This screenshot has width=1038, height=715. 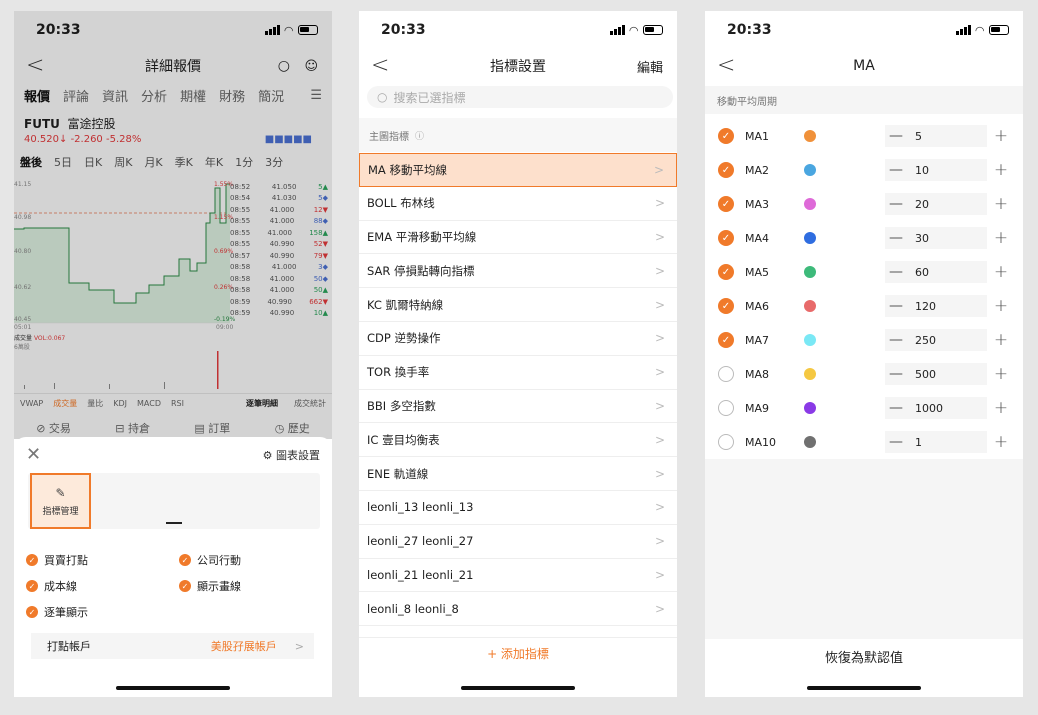 I want to click on ma-row: ✓ MA4 —30 +, so click(x=864, y=238).